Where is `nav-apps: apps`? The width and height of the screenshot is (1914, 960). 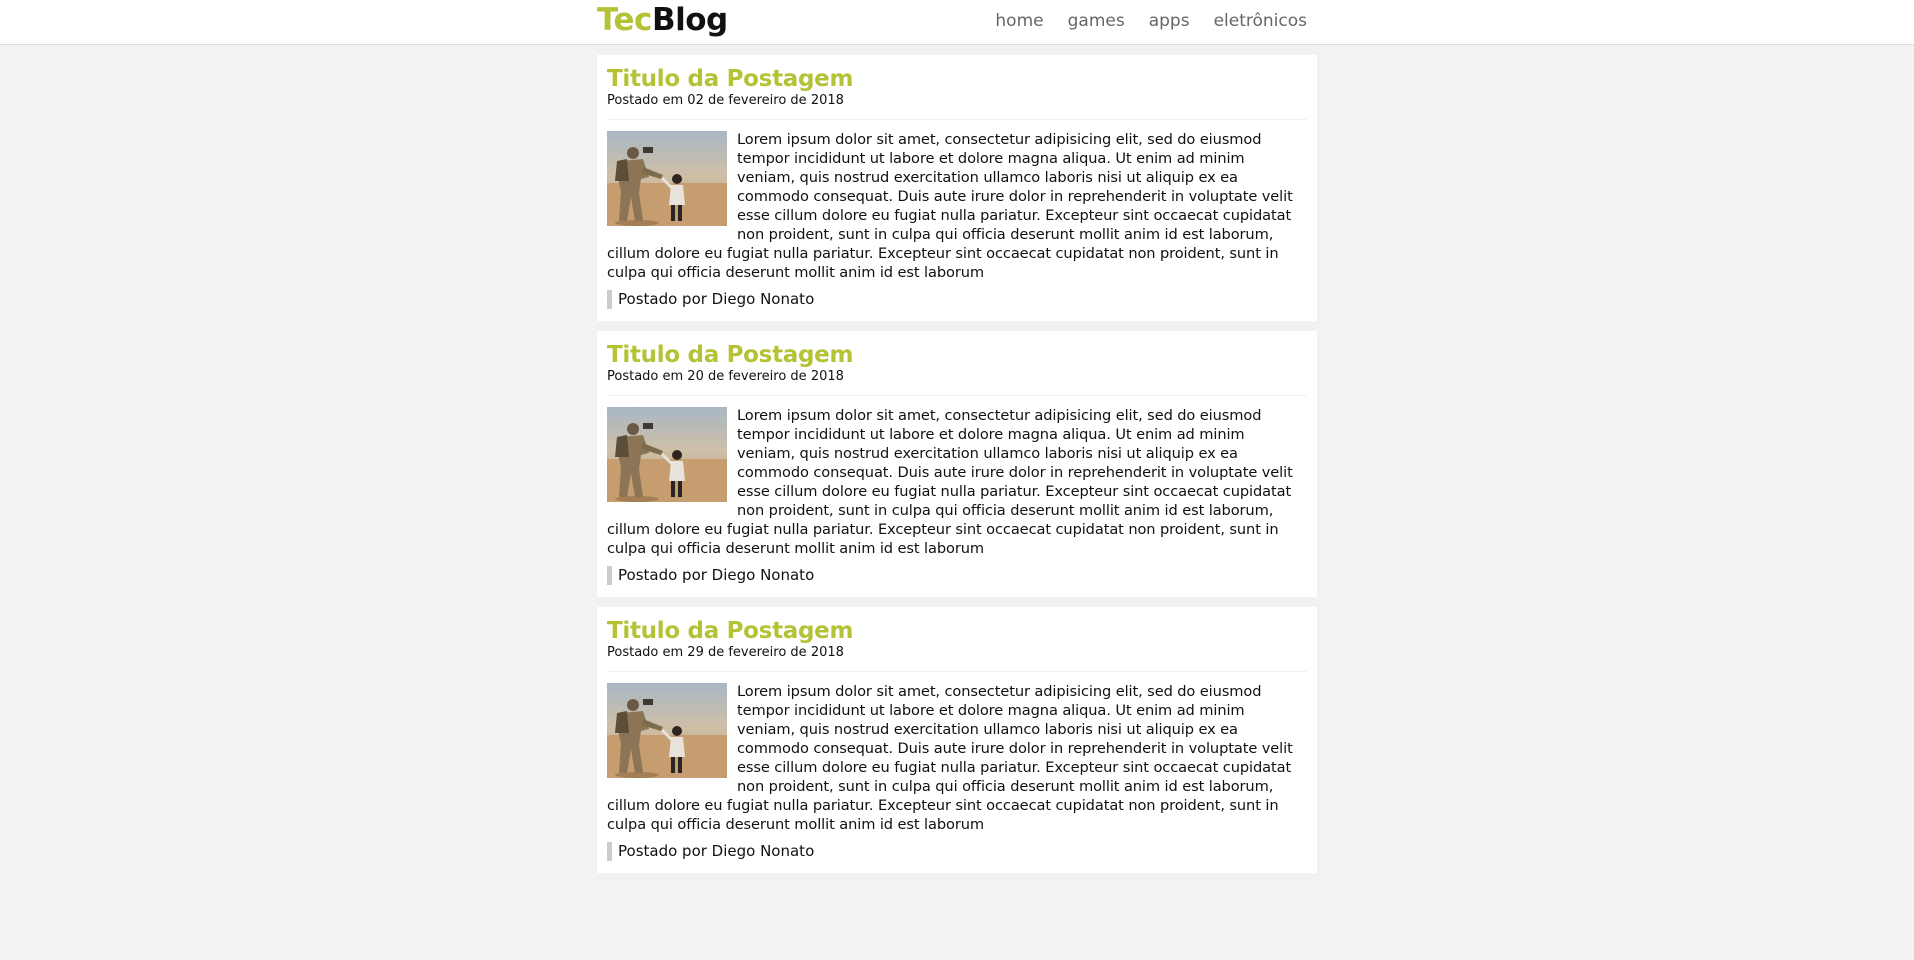
nav-apps: apps is located at coordinates (1169, 21).